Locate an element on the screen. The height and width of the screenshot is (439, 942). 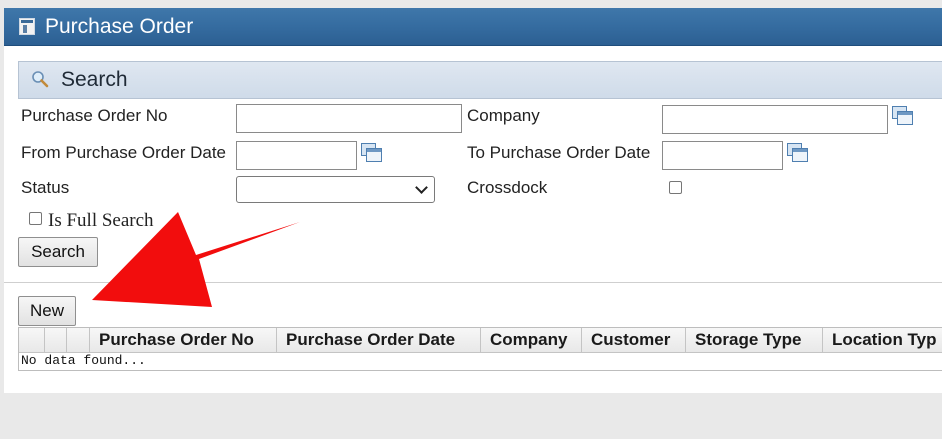
red-annotation-arrow-icon is located at coordinates (196, 259).